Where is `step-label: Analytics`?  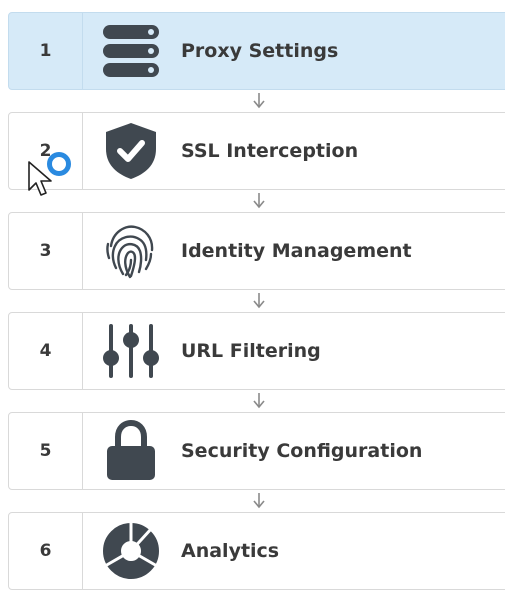 step-label: Analytics is located at coordinates (230, 551).